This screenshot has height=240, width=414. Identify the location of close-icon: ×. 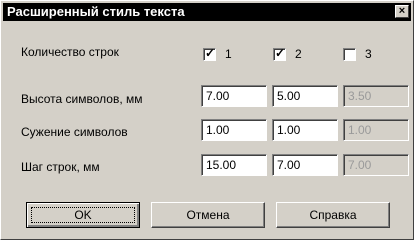
(402, 11).